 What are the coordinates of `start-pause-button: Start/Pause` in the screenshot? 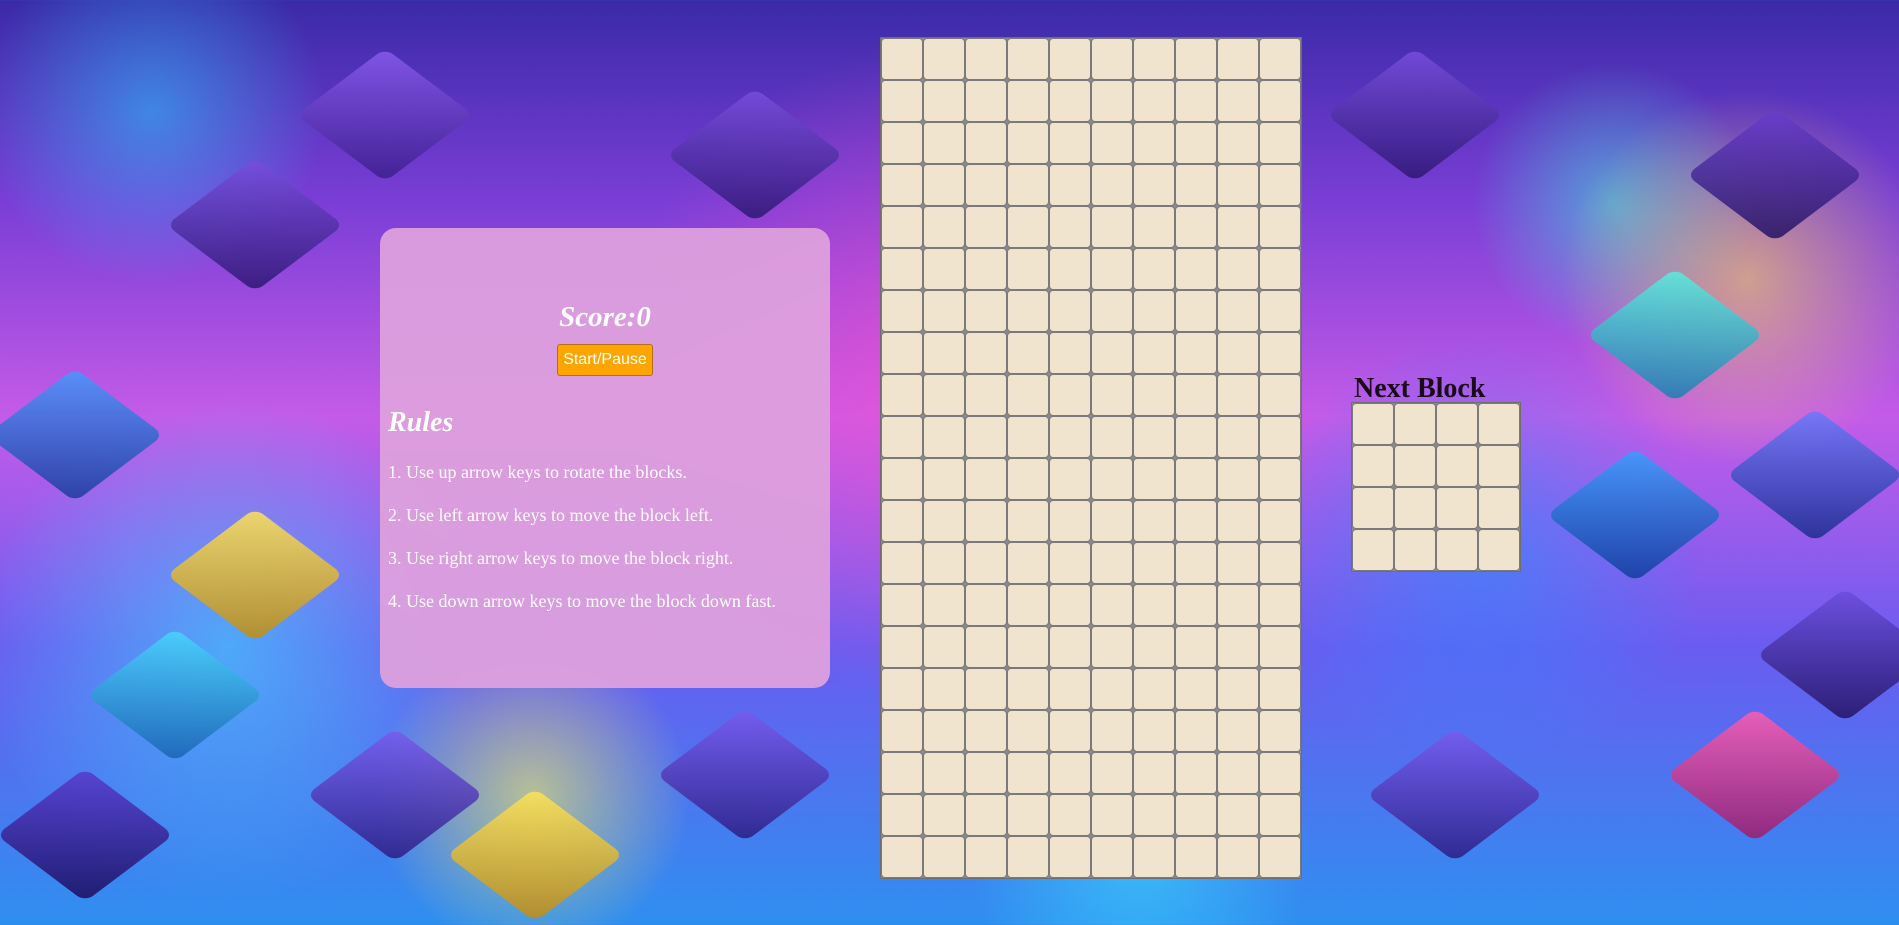 It's located at (605, 360).